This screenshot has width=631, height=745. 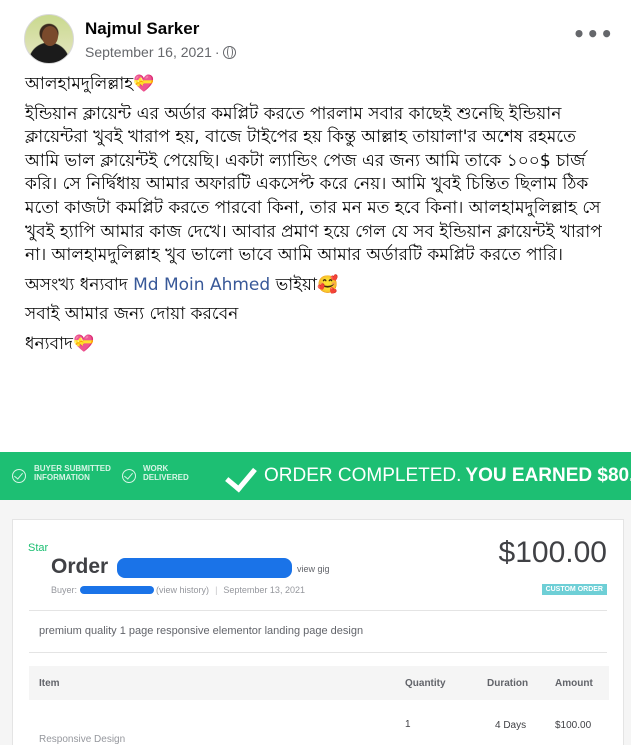 I want to click on bye-text: ধন্যবাদ, so click(x=49, y=343).